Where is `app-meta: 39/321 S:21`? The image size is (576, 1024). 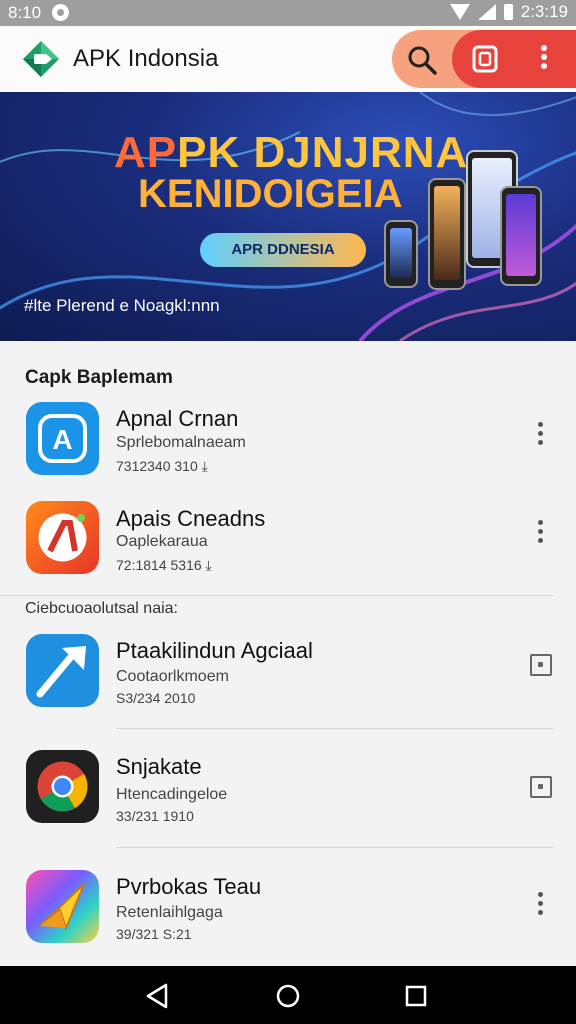
app-meta: 39/321 S:21 is located at coordinates (154, 934).